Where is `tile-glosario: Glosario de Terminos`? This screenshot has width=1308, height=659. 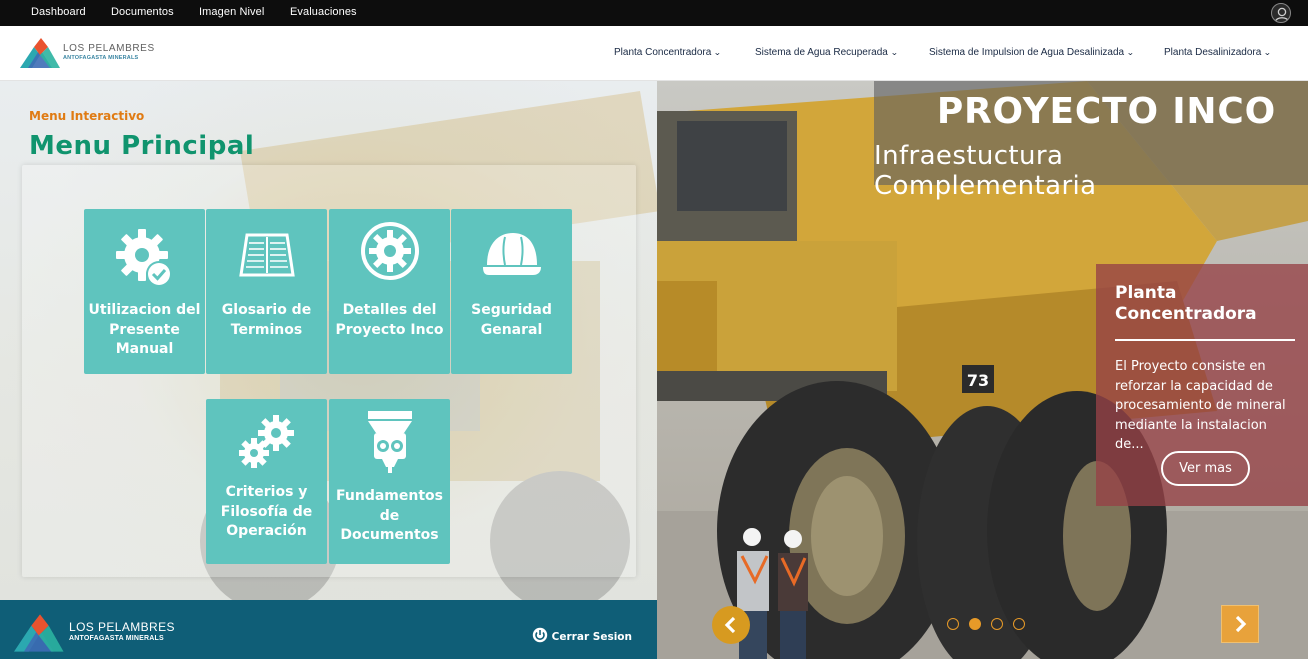
tile-glosario: Glosario de Terminos is located at coordinates (266, 291).